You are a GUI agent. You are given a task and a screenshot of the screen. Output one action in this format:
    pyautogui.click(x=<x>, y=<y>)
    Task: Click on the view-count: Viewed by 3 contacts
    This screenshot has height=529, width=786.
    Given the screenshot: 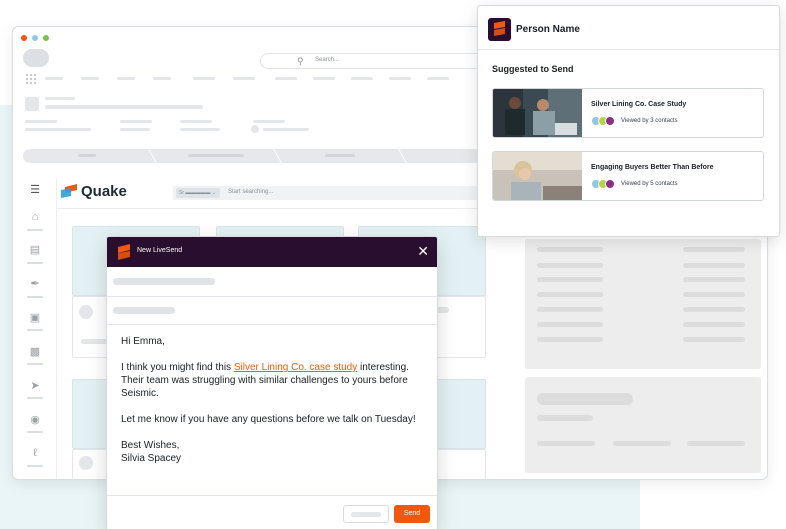 What is the action you would take?
    pyautogui.click(x=649, y=121)
    